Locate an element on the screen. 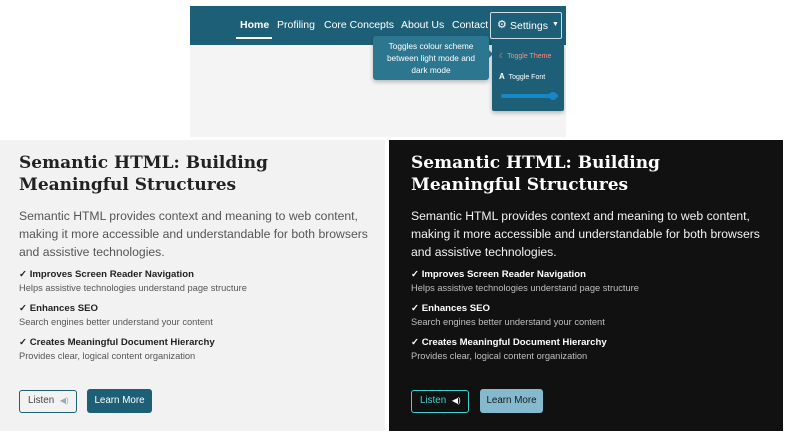 This screenshot has width=785, height=434. toggle-font-item: A Toggle Font is located at coordinates (522, 76).